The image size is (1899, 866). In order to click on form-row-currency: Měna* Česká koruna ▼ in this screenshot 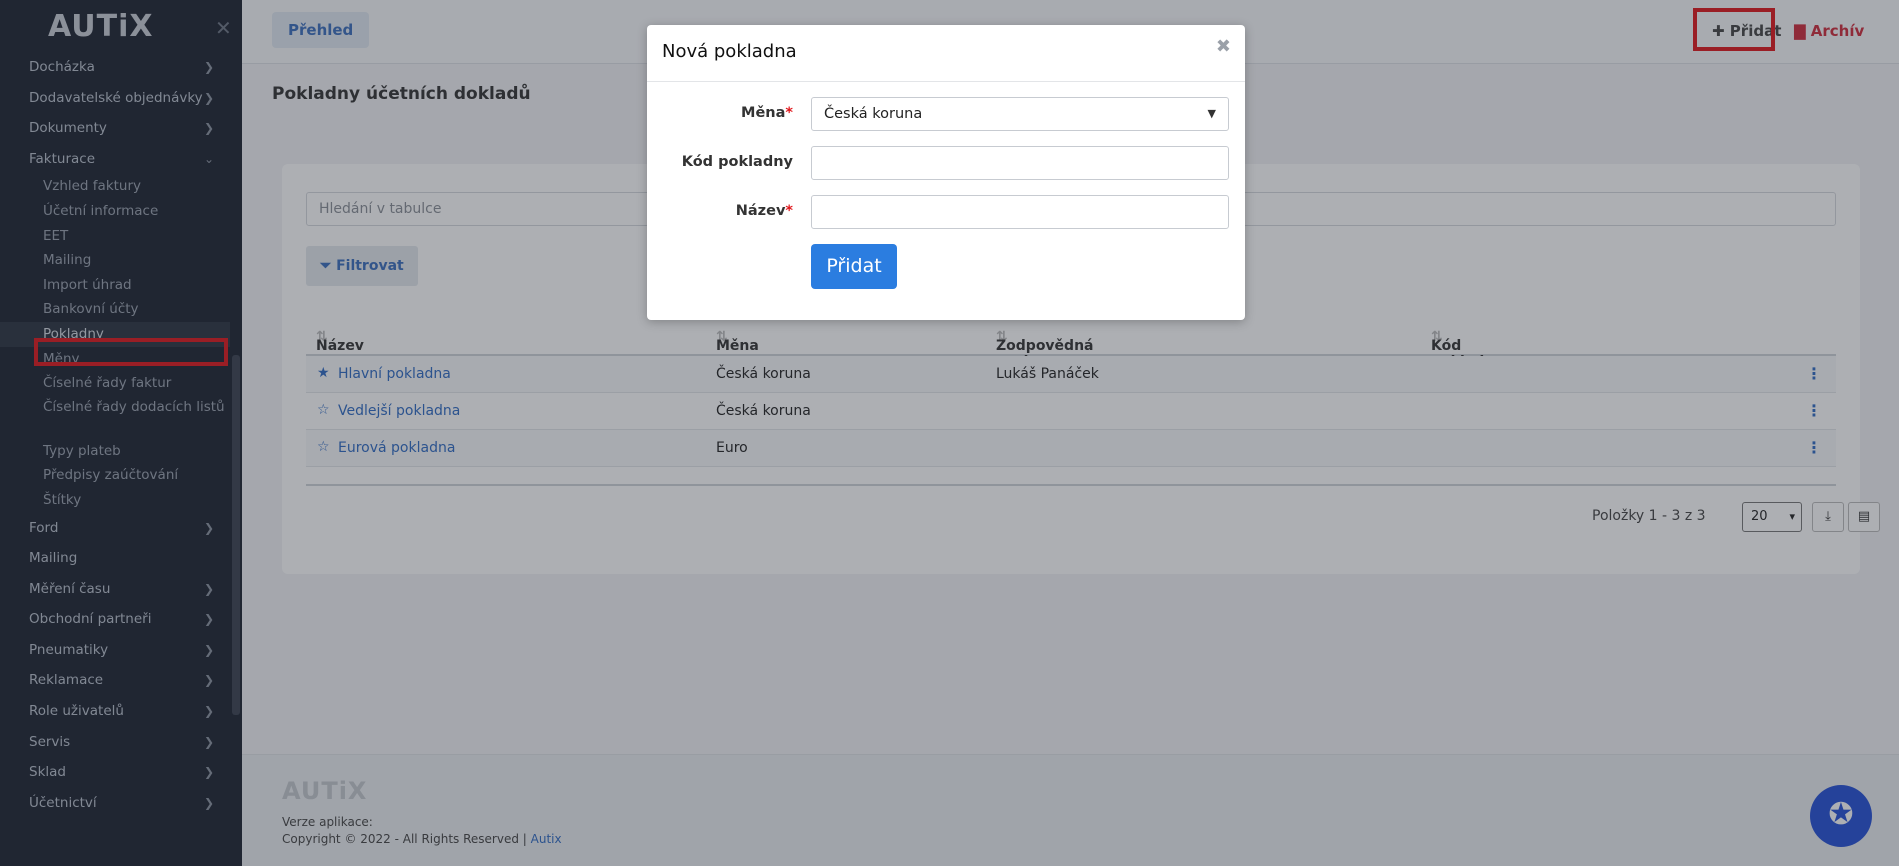, I will do `click(946, 114)`.